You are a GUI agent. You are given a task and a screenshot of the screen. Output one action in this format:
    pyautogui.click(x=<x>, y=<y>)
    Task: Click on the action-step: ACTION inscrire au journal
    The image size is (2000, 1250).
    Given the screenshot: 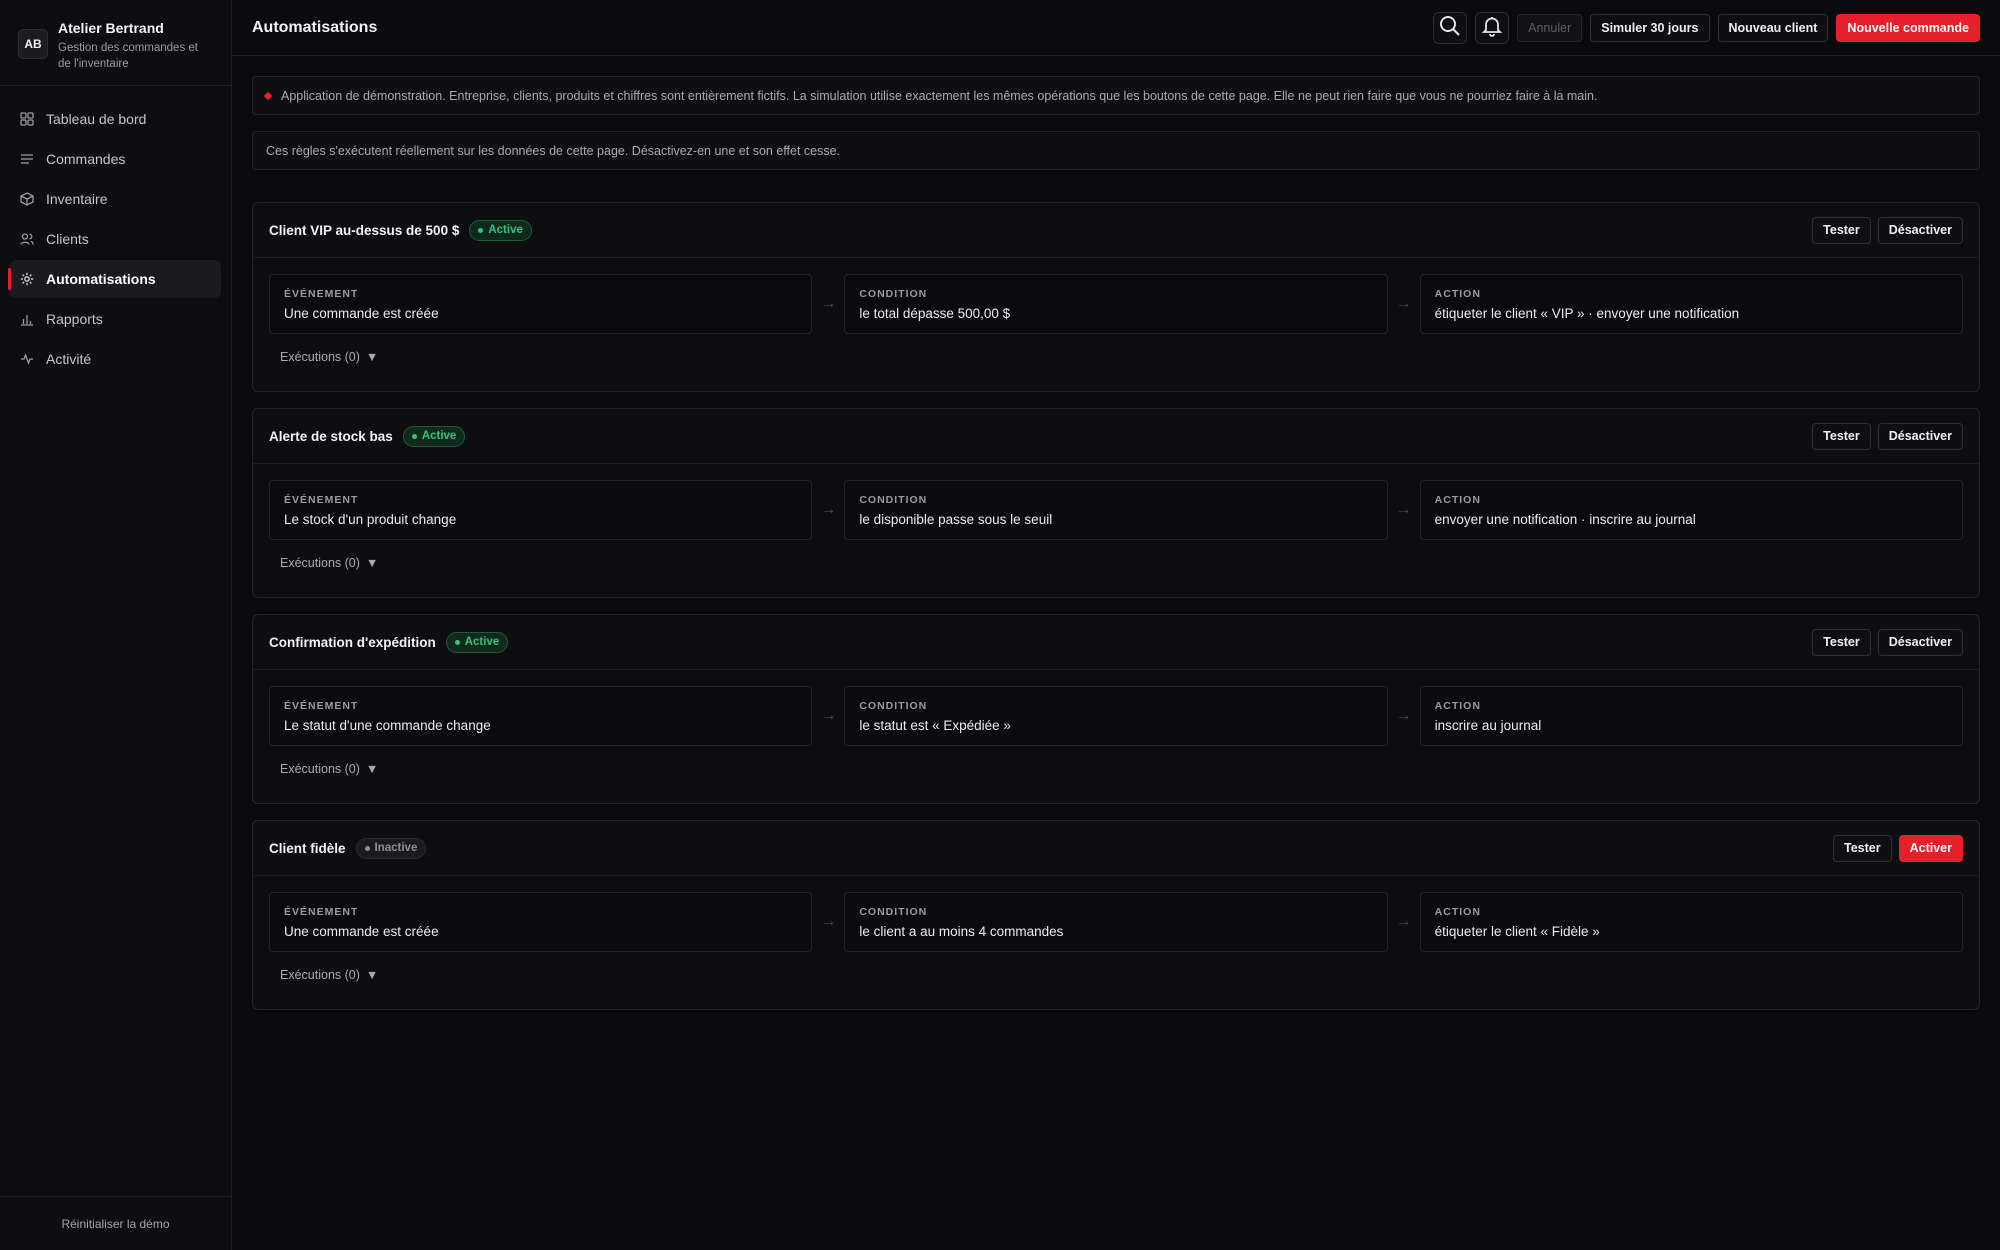 What is the action you would take?
    pyautogui.click(x=1691, y=716)
    